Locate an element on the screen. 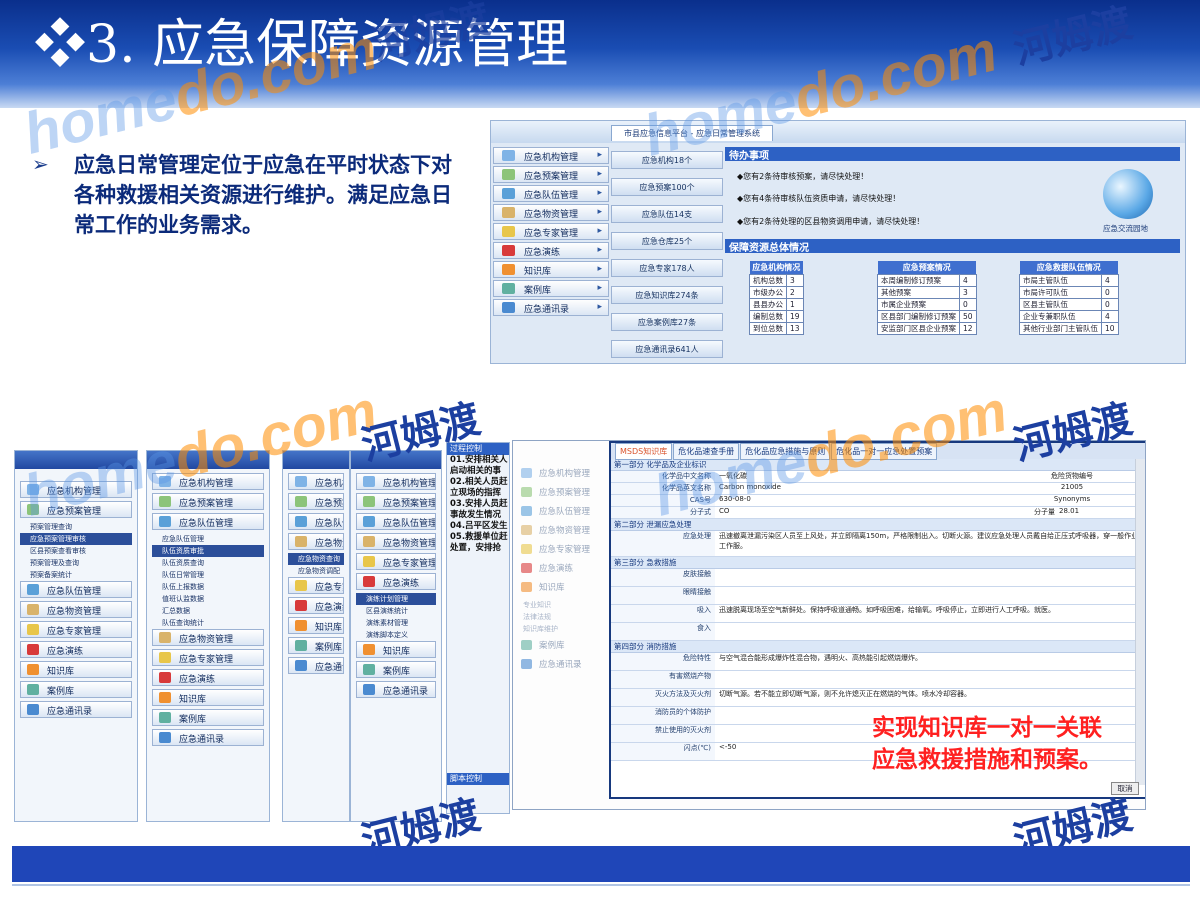 This screenshot has width=1200, height=900. tab-daily-management: 市县应急信息平台 - 应急日常管理系统 is located at coordinates (692, 133).